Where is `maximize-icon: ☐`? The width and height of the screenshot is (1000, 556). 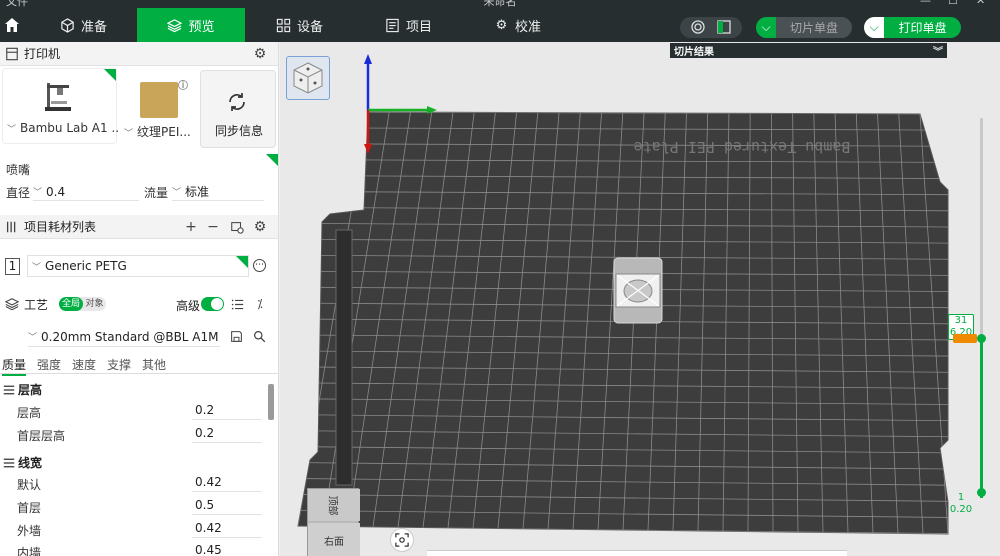
maximize-icon: ☐ is located at coordinates (953, 3).